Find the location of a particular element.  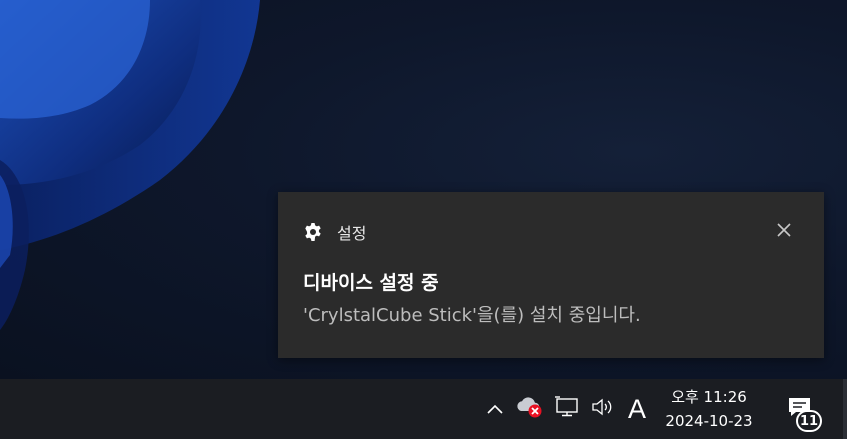

clock-date: 2024-10-23 is located at coordinates (709, 421).